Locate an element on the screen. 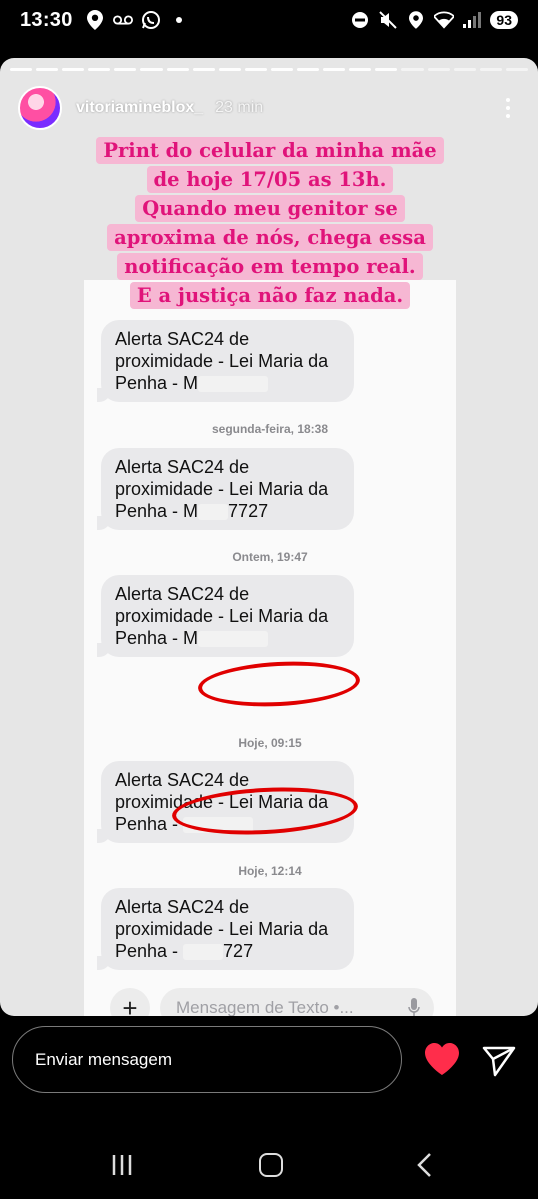 This screenshot has height=1199, width=538. system-nav-bar is located at coordinates (269, 1164).